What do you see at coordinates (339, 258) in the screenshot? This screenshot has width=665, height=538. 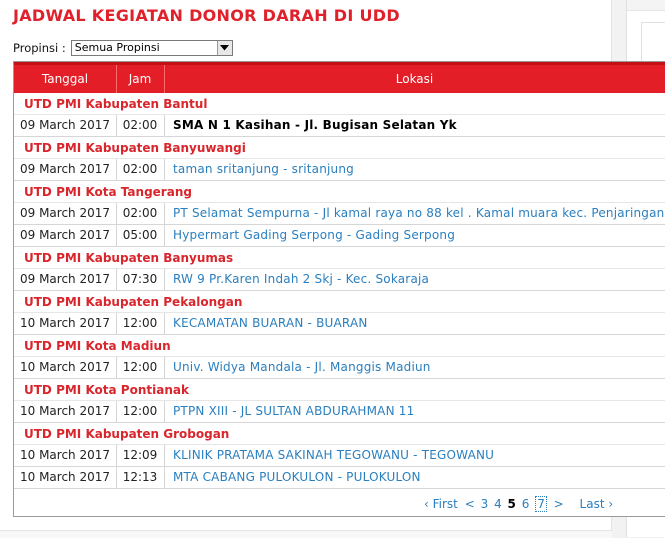 I see `group-header: UTD PMI Kabupaten Banyumas` at bounding box center [339, 258].